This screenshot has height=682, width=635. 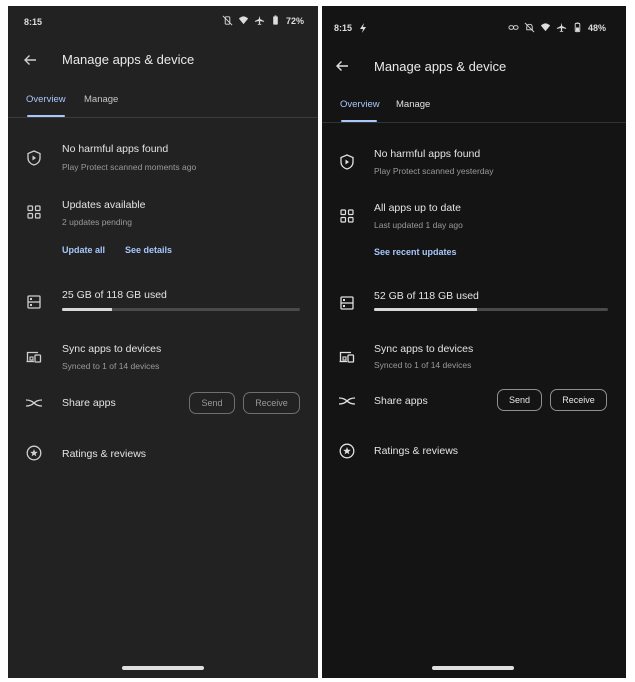 I want to click on protect-subtitle: Play Protect scanned yesterday, so click(x=434, y=171).